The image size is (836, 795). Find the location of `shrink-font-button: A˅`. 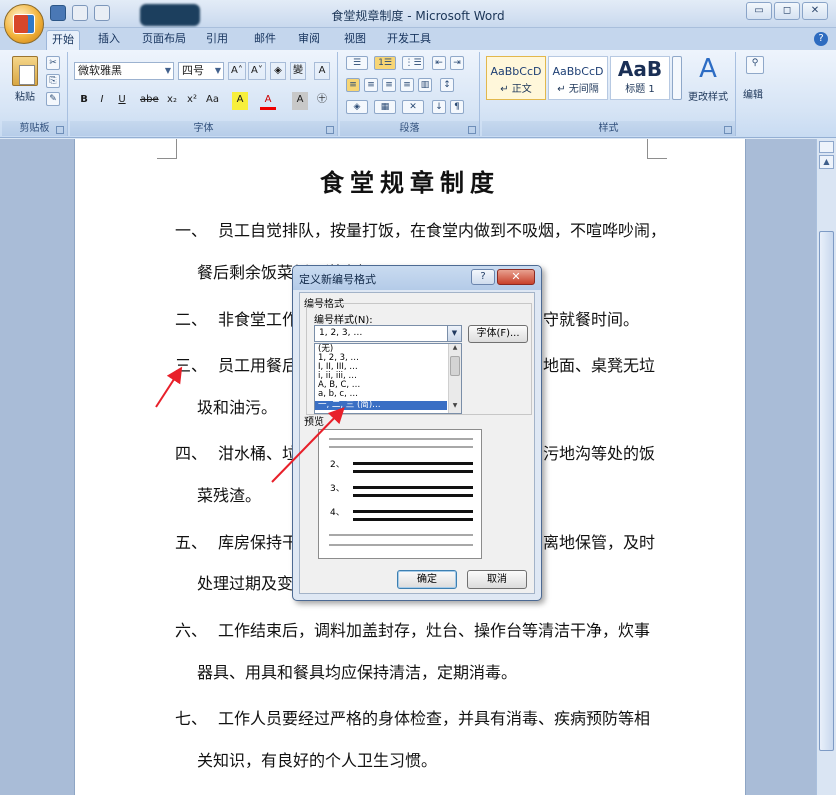

shrink-font-button: A˅ is located at coordinates (257, 71).